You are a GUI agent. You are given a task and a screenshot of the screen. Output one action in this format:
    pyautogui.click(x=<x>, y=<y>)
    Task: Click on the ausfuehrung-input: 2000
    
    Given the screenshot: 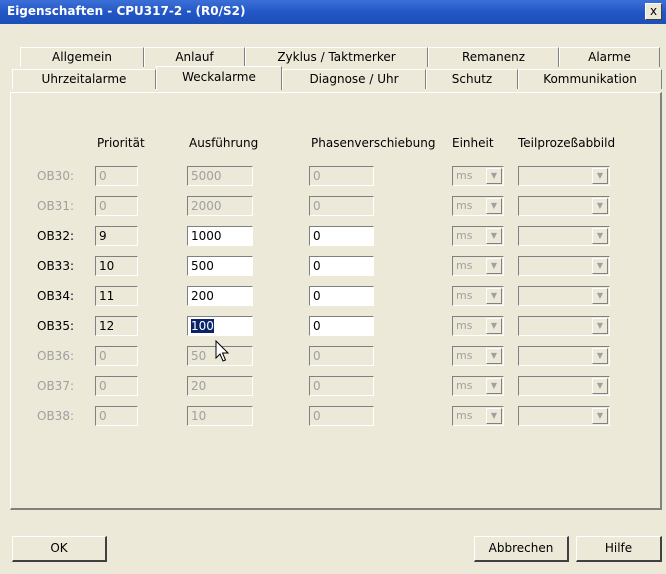 What is the action you would take?
    pyautogui.click(x=220, y=206)
    